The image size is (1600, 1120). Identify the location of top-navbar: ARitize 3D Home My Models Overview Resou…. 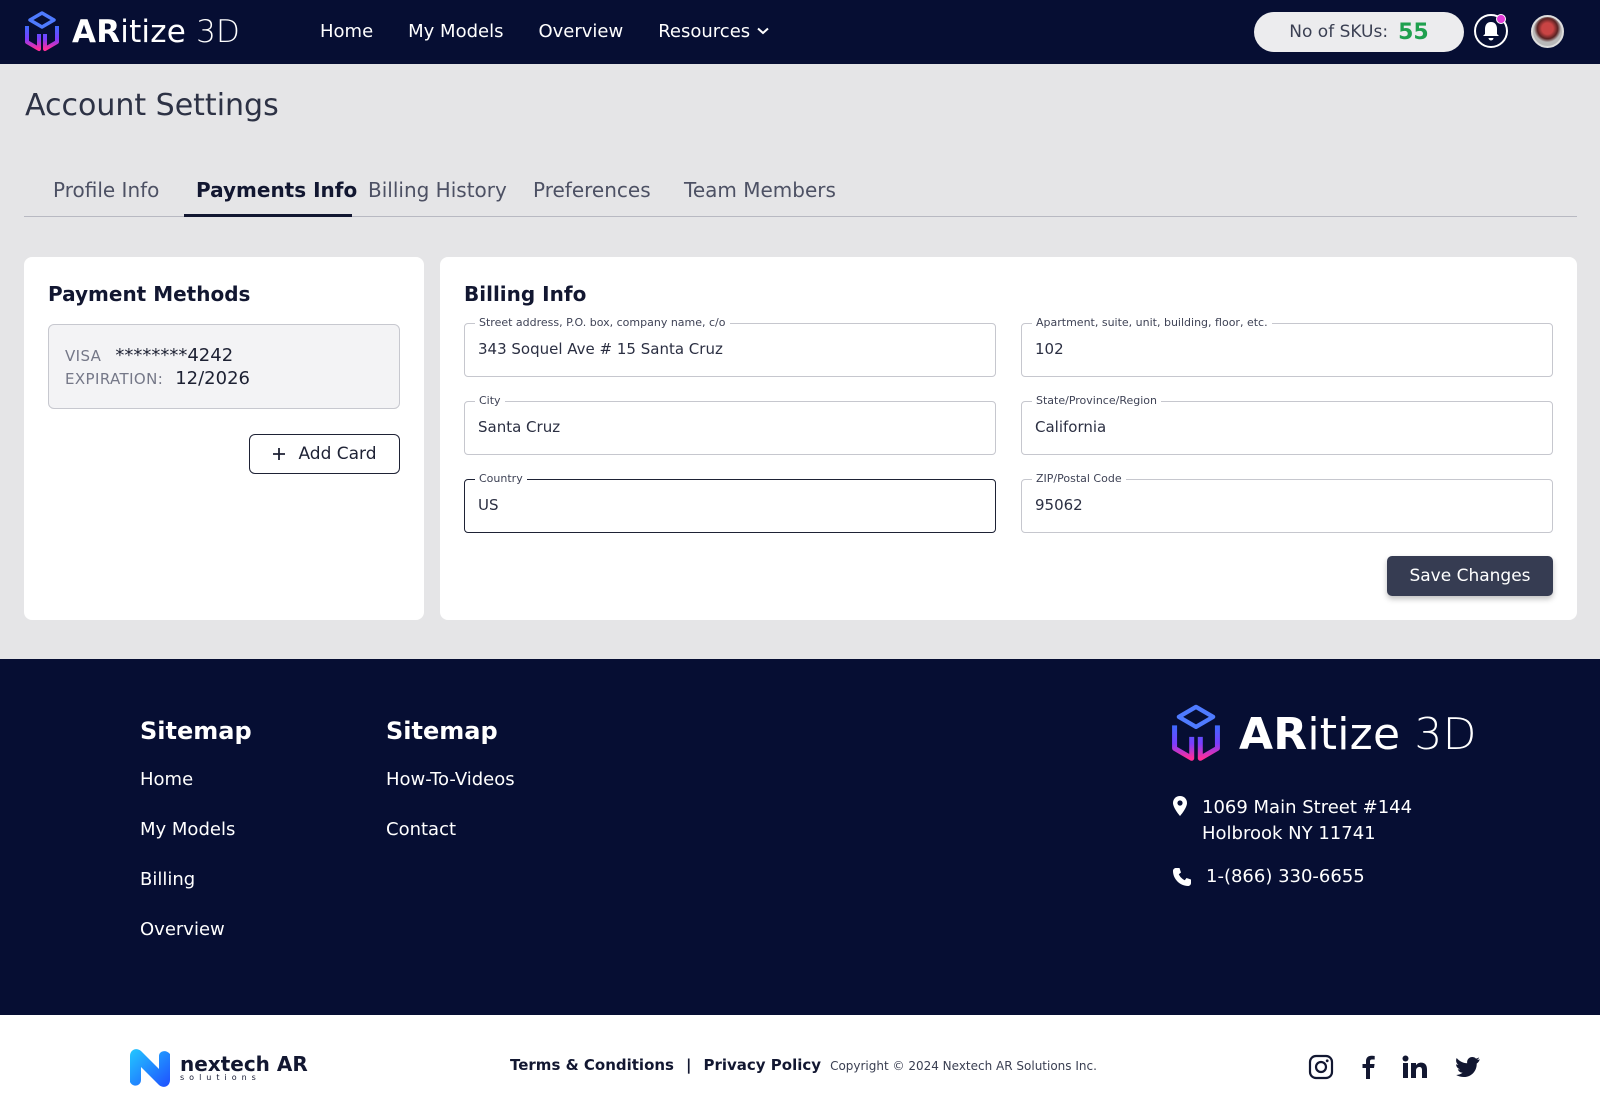
(800, 32).